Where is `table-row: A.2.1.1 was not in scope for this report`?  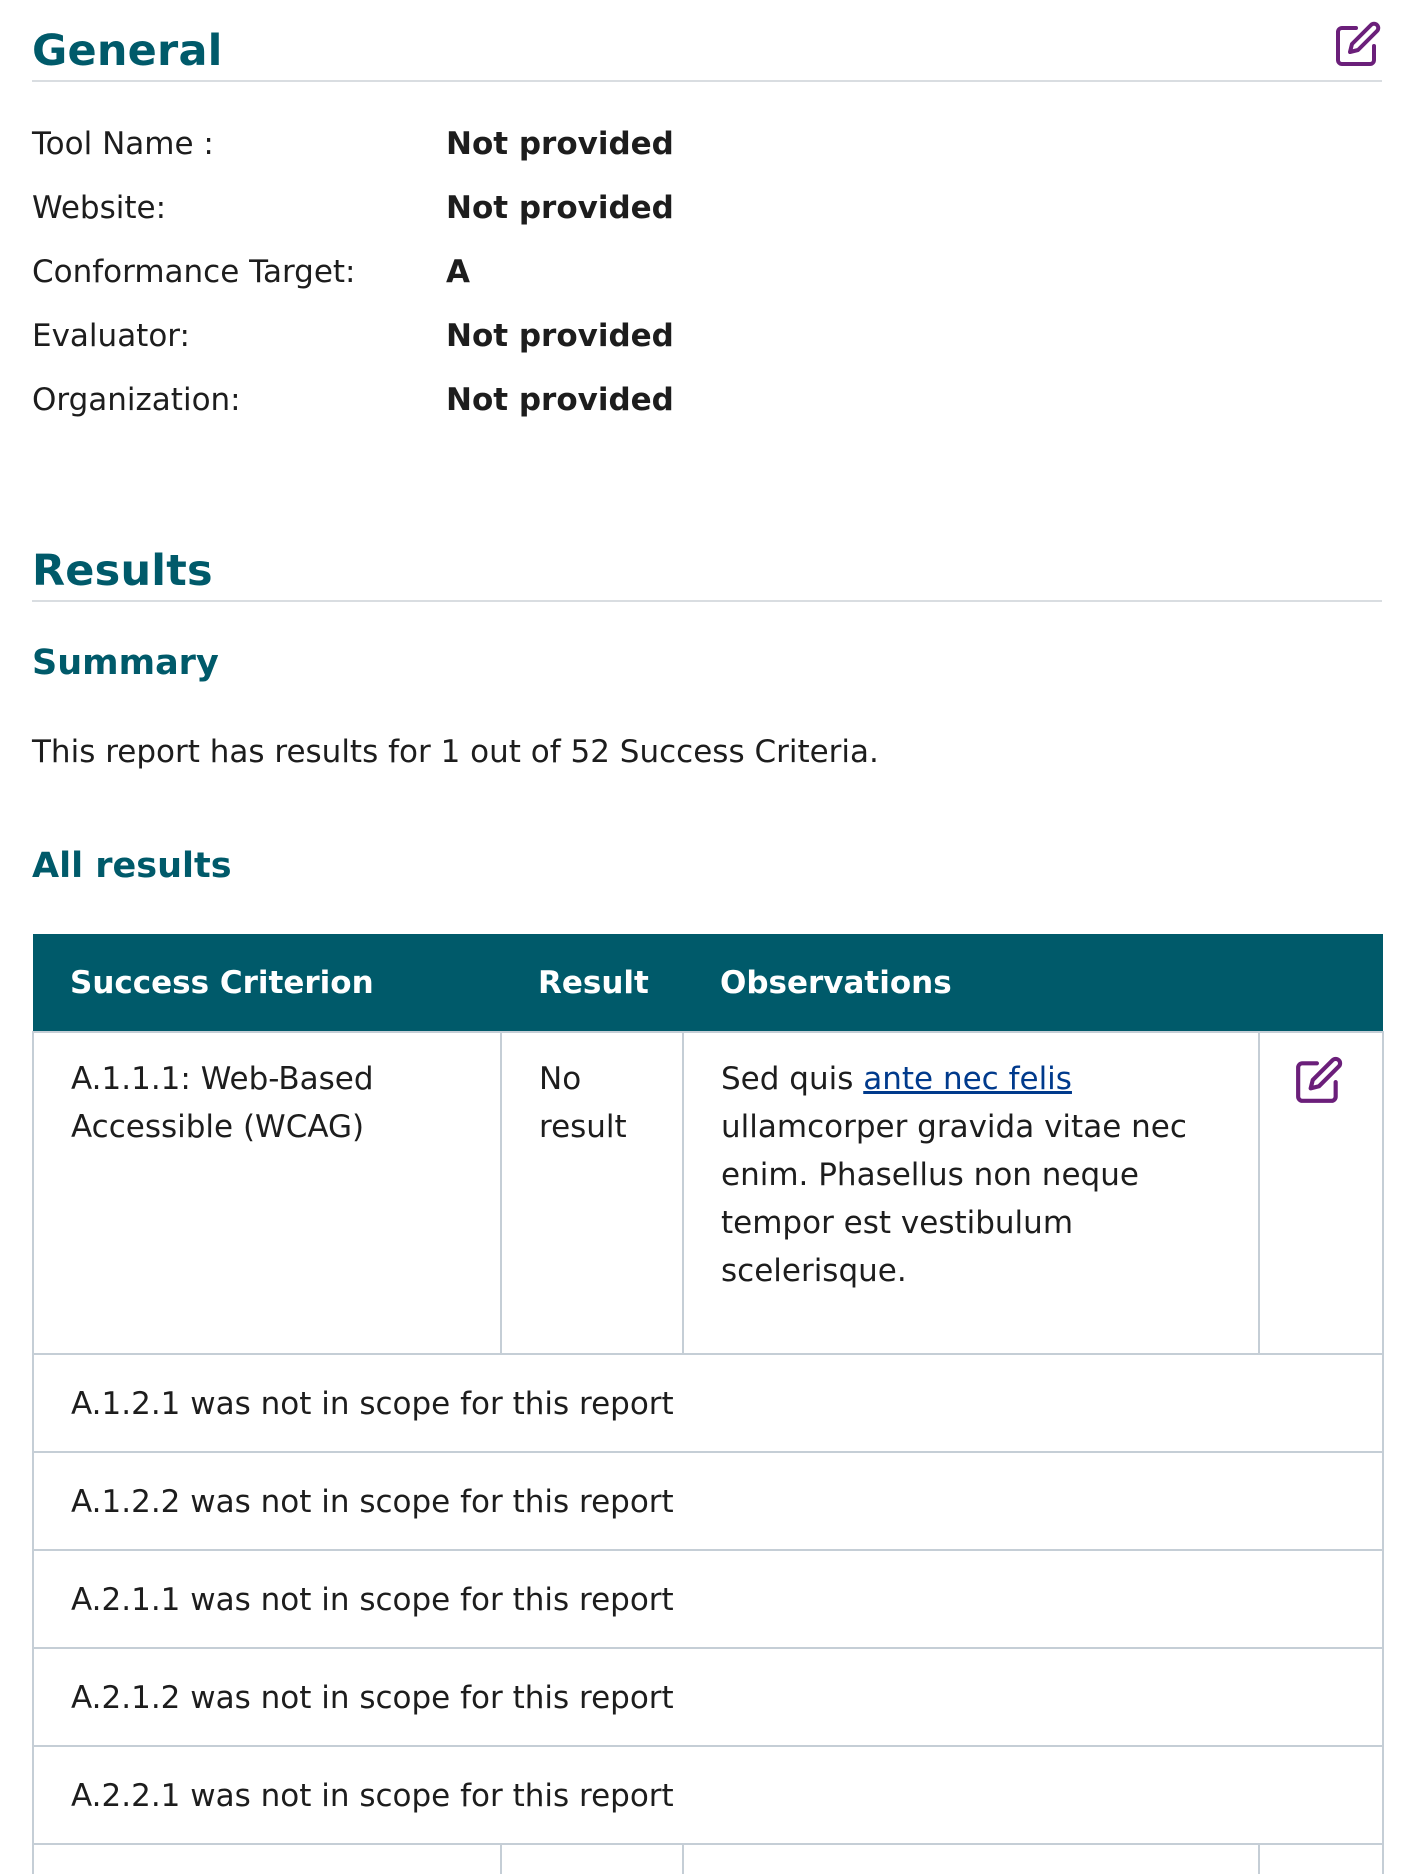 table-row: A.2.1.1 was not in scope for this report is located at coordinates (708, 1599).